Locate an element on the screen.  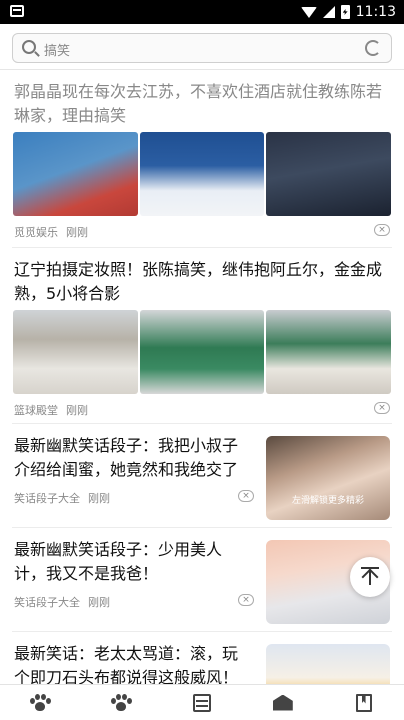
notification-icon is located at coordinates (17, 11).